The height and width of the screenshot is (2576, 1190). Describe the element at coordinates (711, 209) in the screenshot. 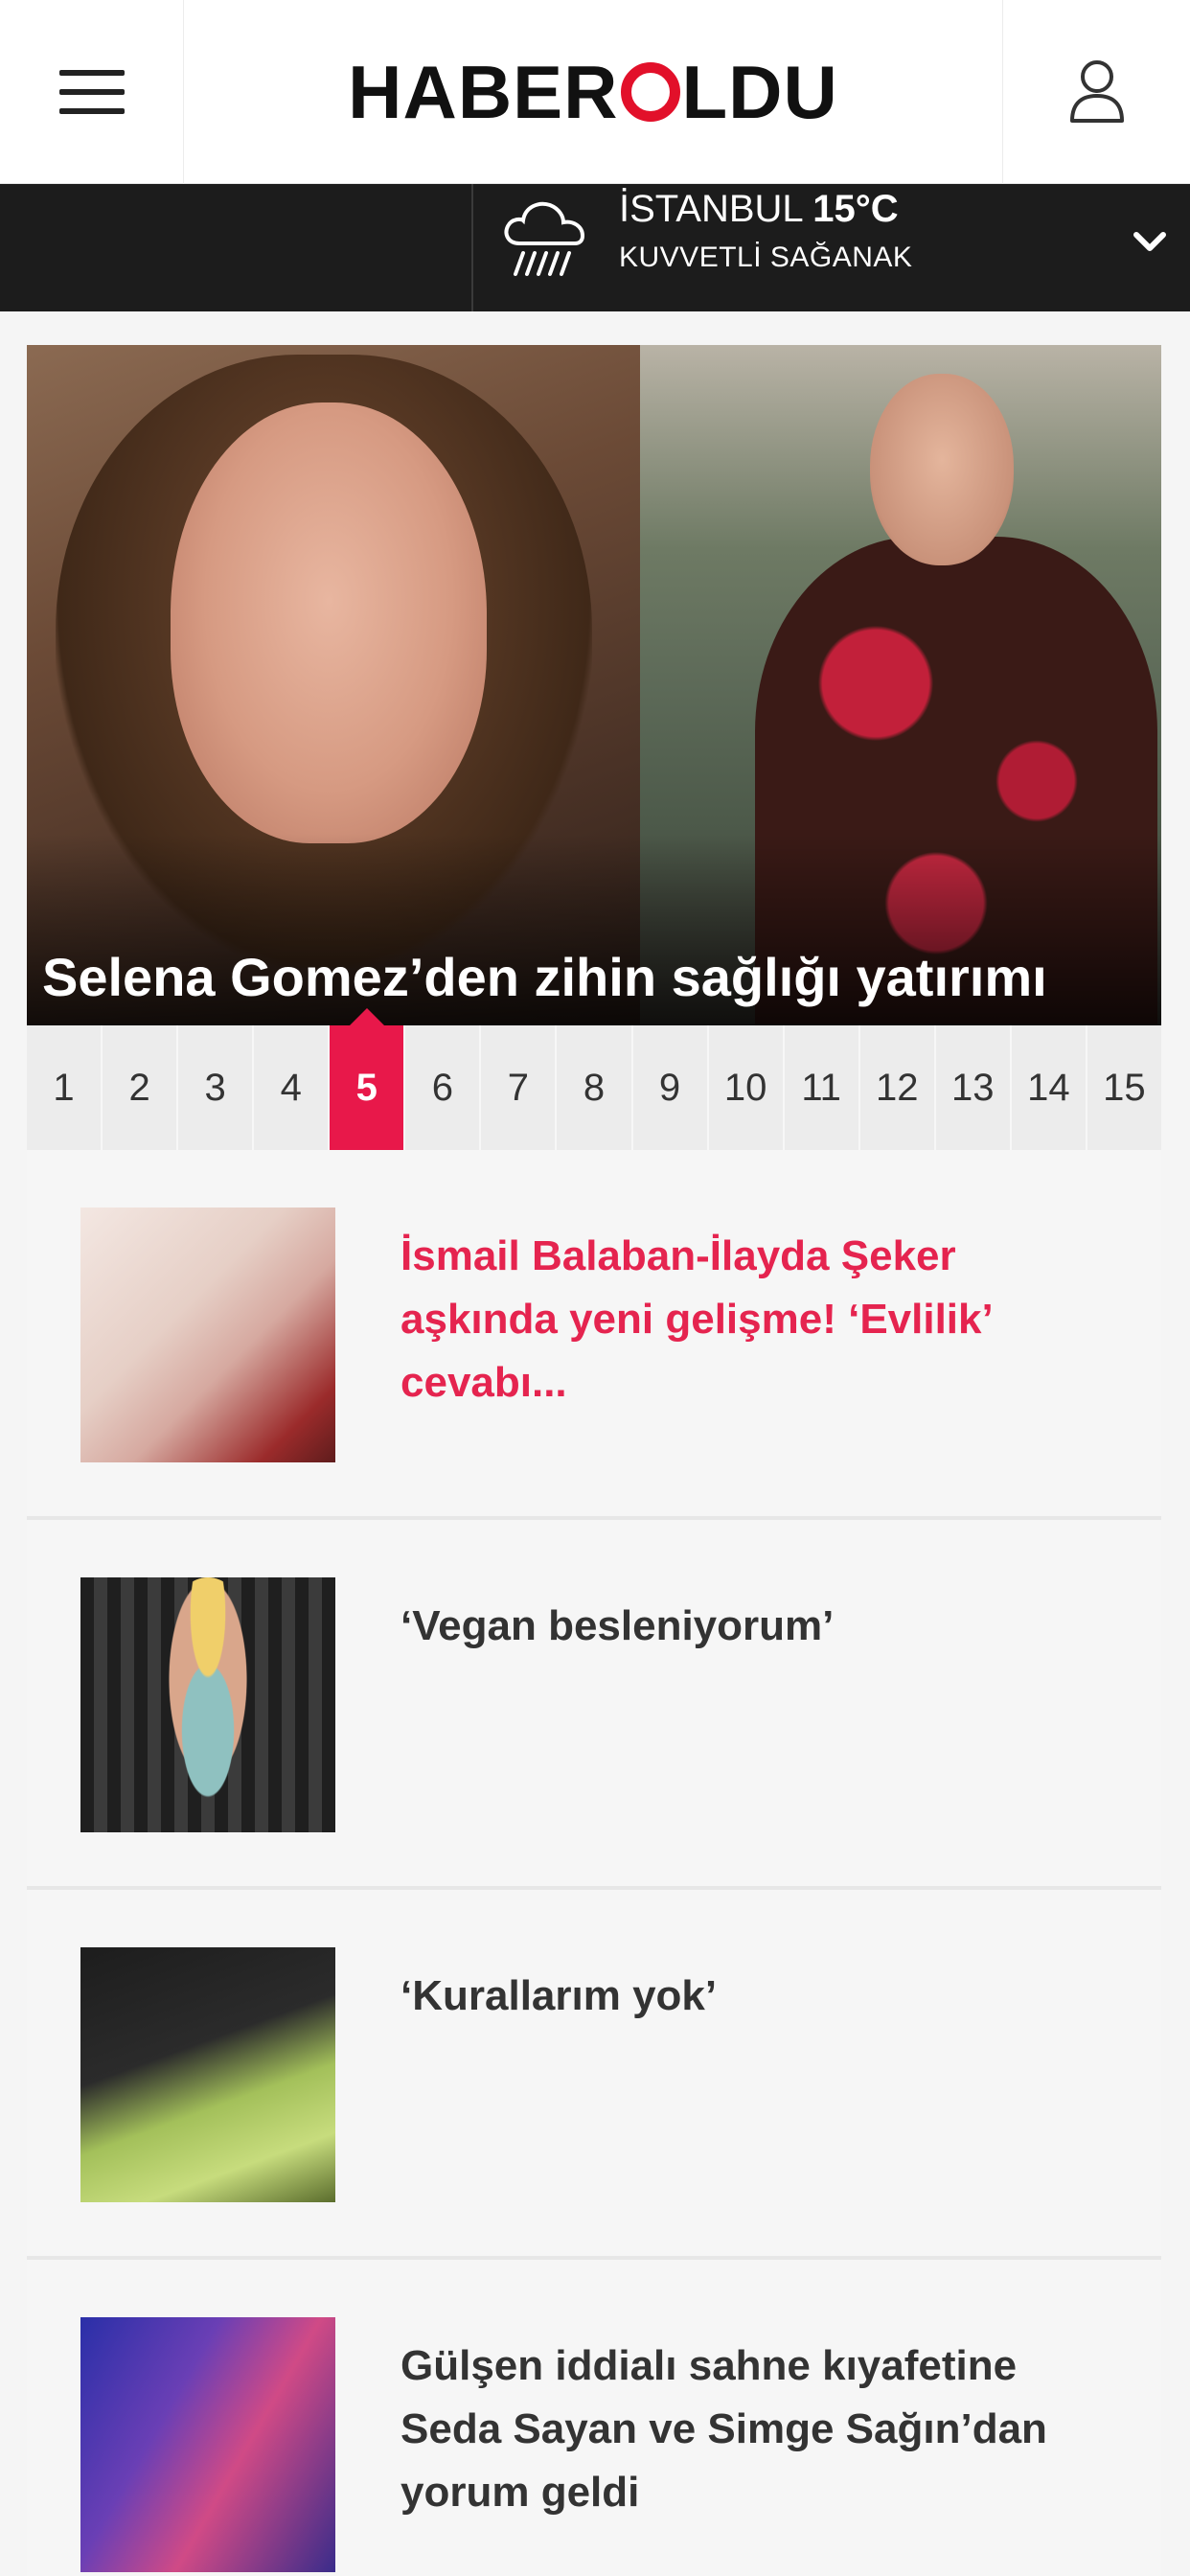

I see `weather-city: İSTANBUL` at that location.